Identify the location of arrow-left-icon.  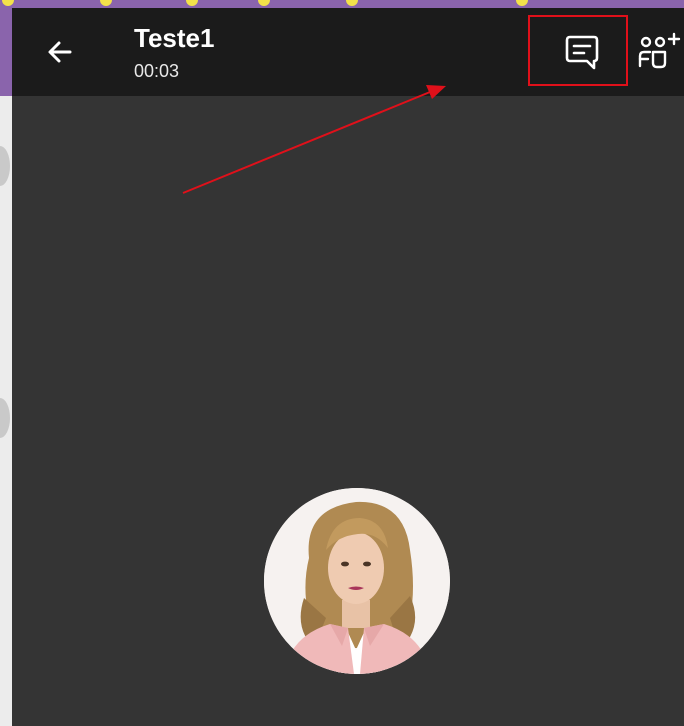
(60, 52).